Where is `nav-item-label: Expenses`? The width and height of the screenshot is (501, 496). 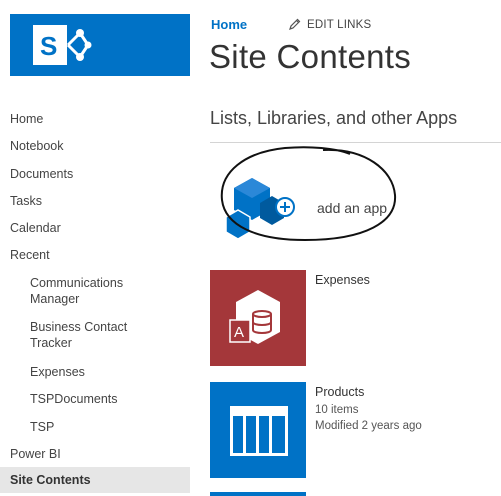
nav-item-label: Expenses is located at coordinates (57, 372).